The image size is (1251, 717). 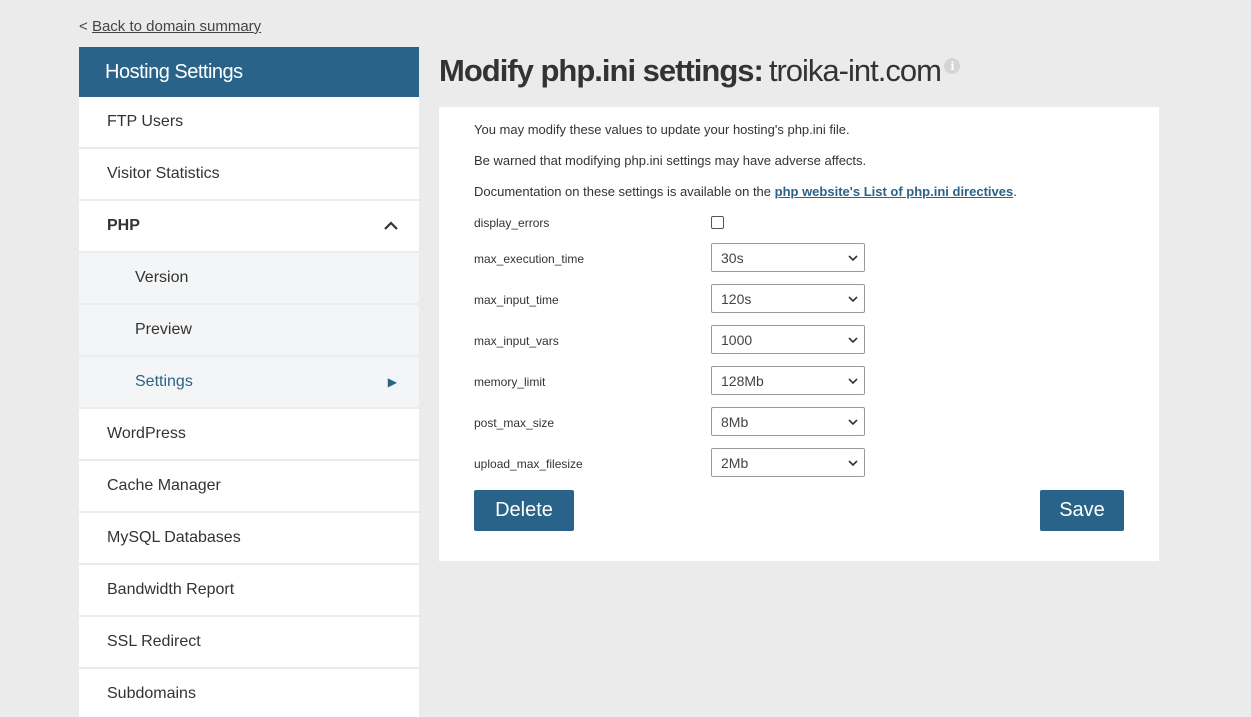 I want to click on delete-button: Delete, so click(x=524, y=510).